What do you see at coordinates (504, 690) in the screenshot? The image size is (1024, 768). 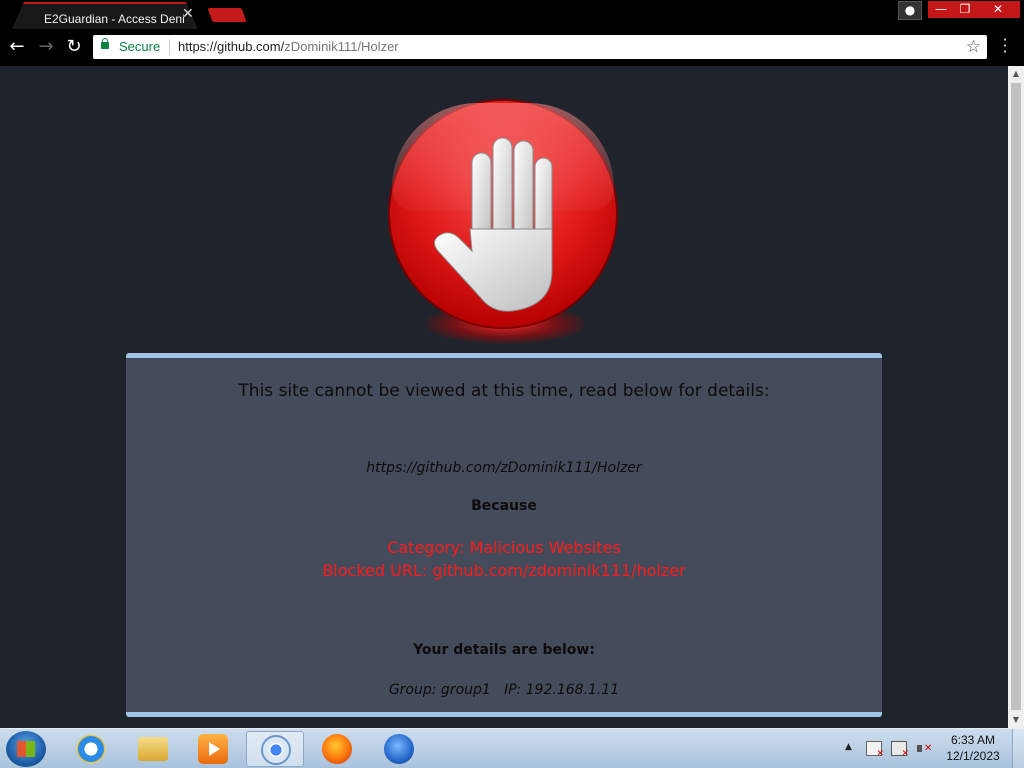 I see `user-details: Group: group1 IP: 192.168.1.11` at bounding box center [504, 690].